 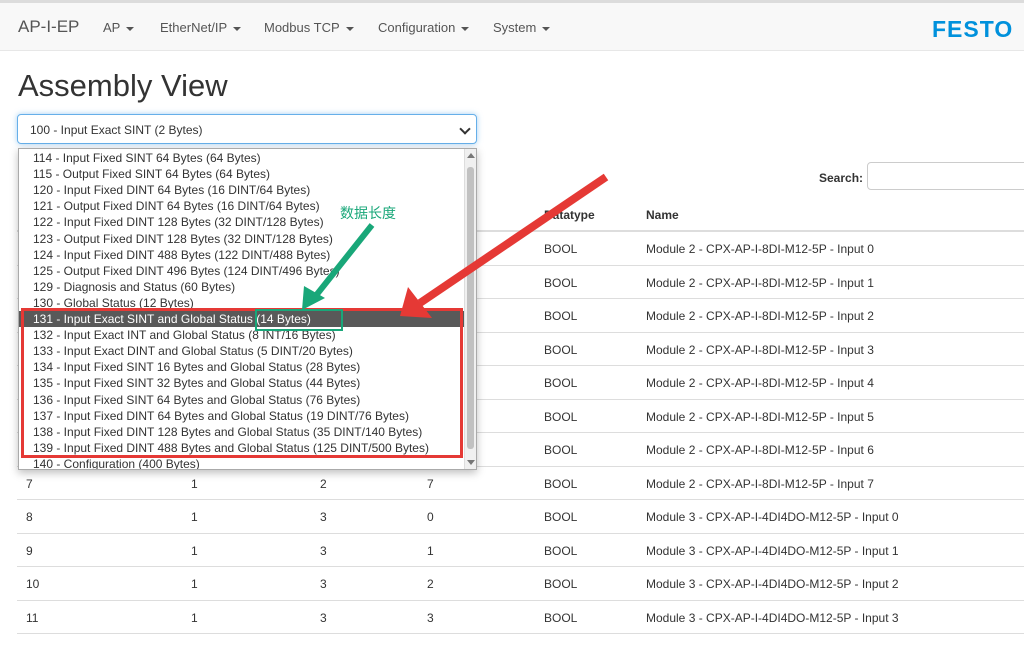 I want to click on nav-item-configuration: Configuration, so click(x=424, y=27).